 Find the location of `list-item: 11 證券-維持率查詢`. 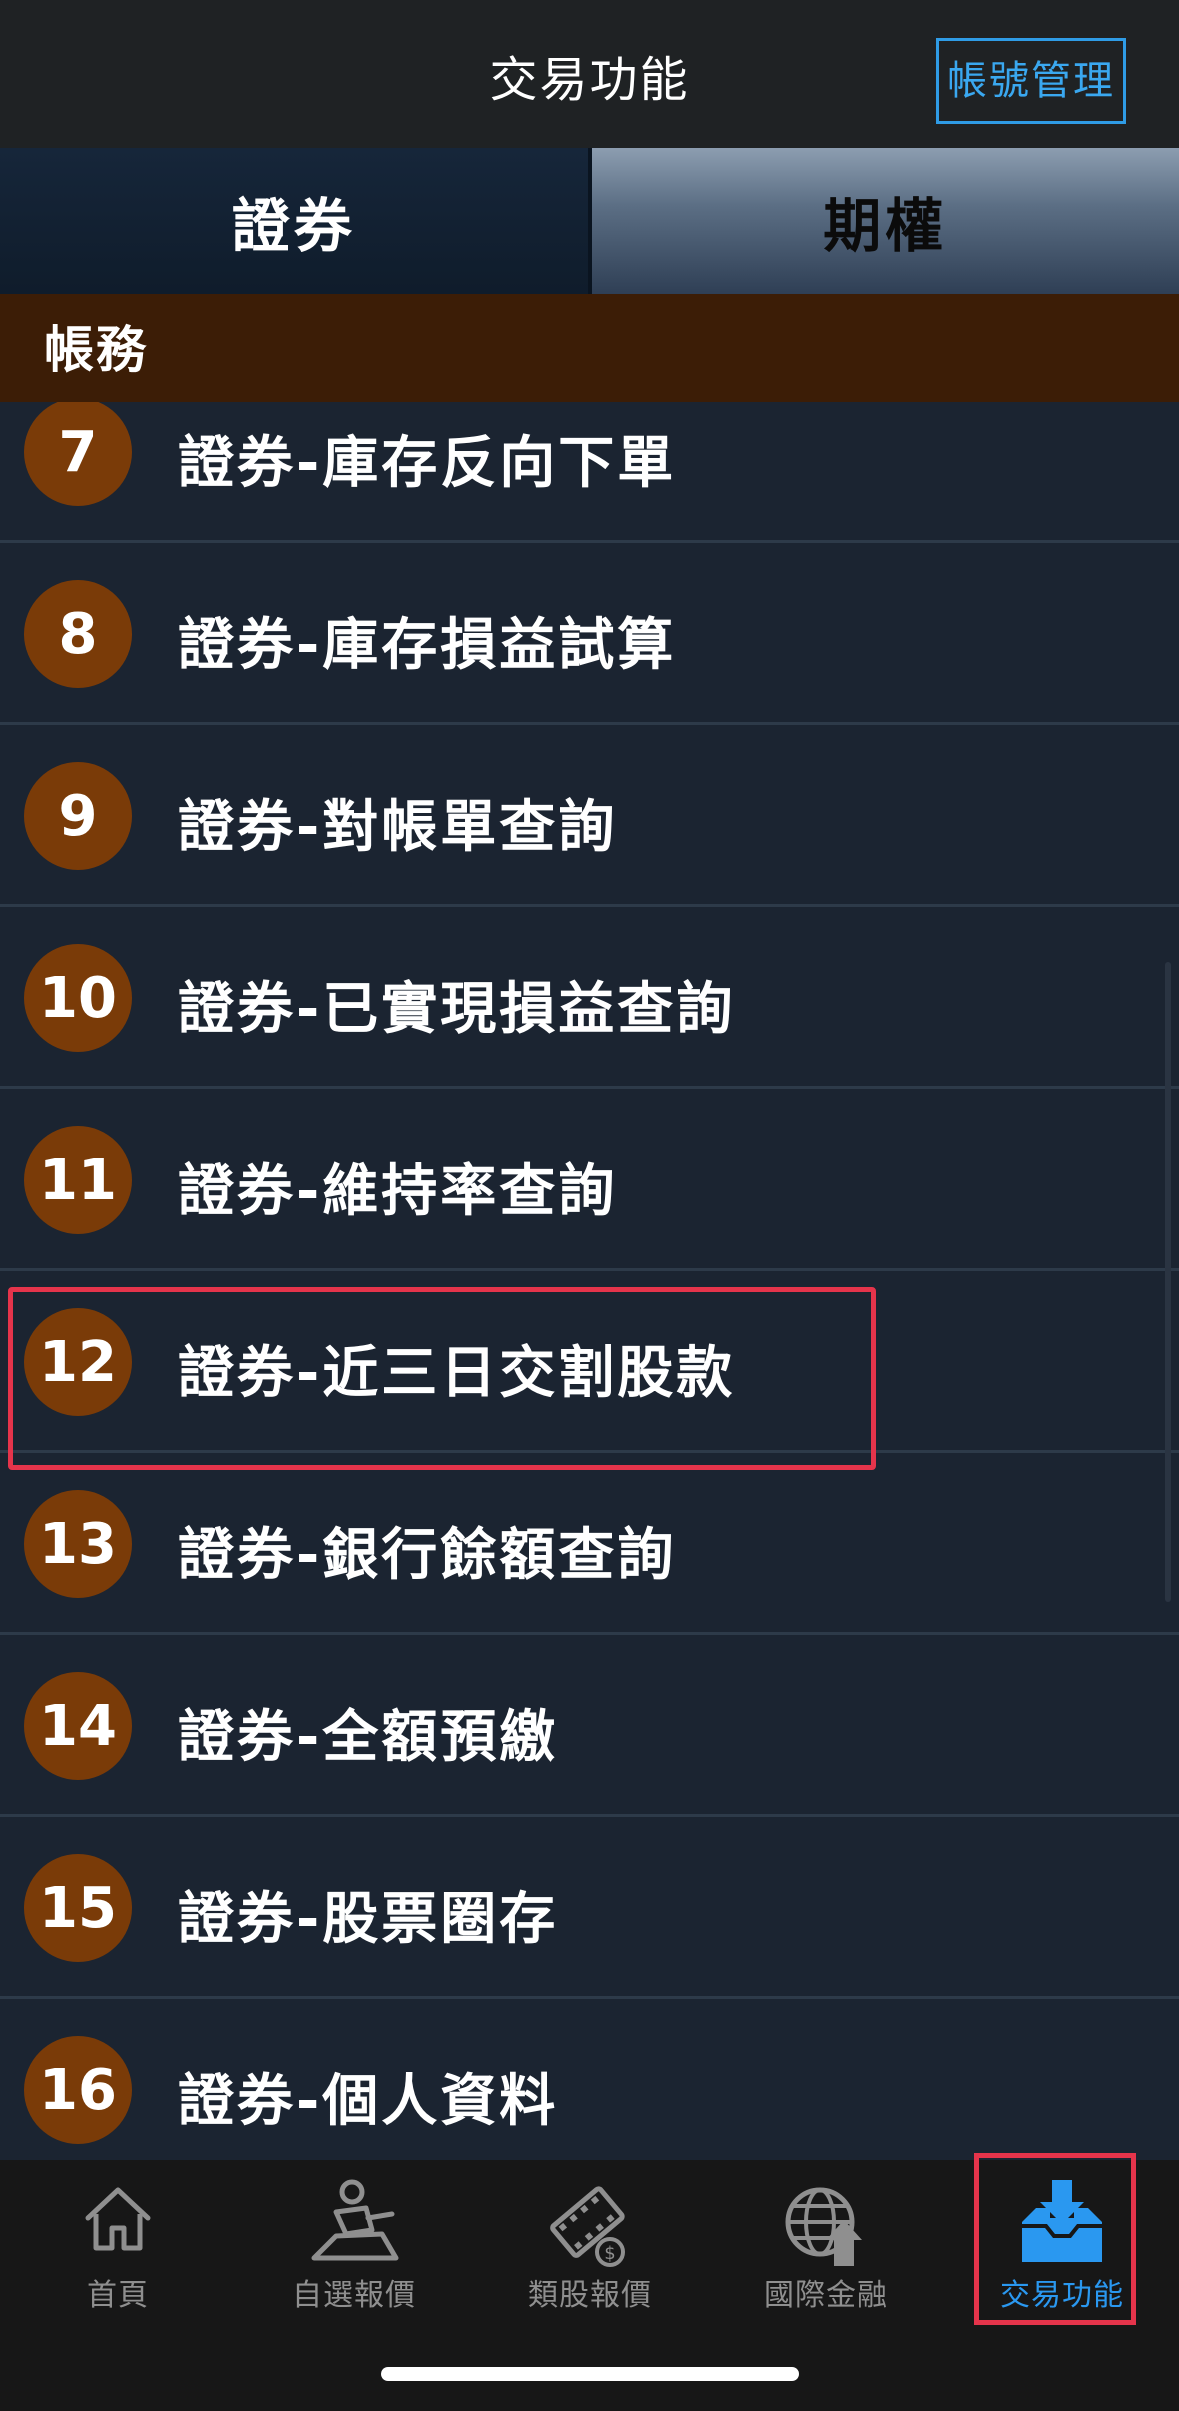

list-item: 11 證券-維持率查詢 is located at coordinates (589, 1180).